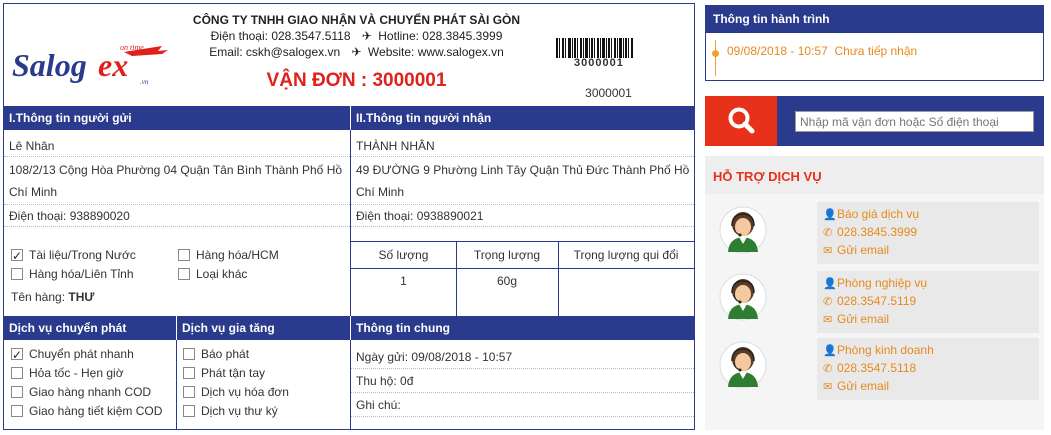 This screenshot has height=435, width=1051. What do you see at coordinates (113, 65) in the screenshot?
I see `svg-text: ex` at bounding box center [113, 65].